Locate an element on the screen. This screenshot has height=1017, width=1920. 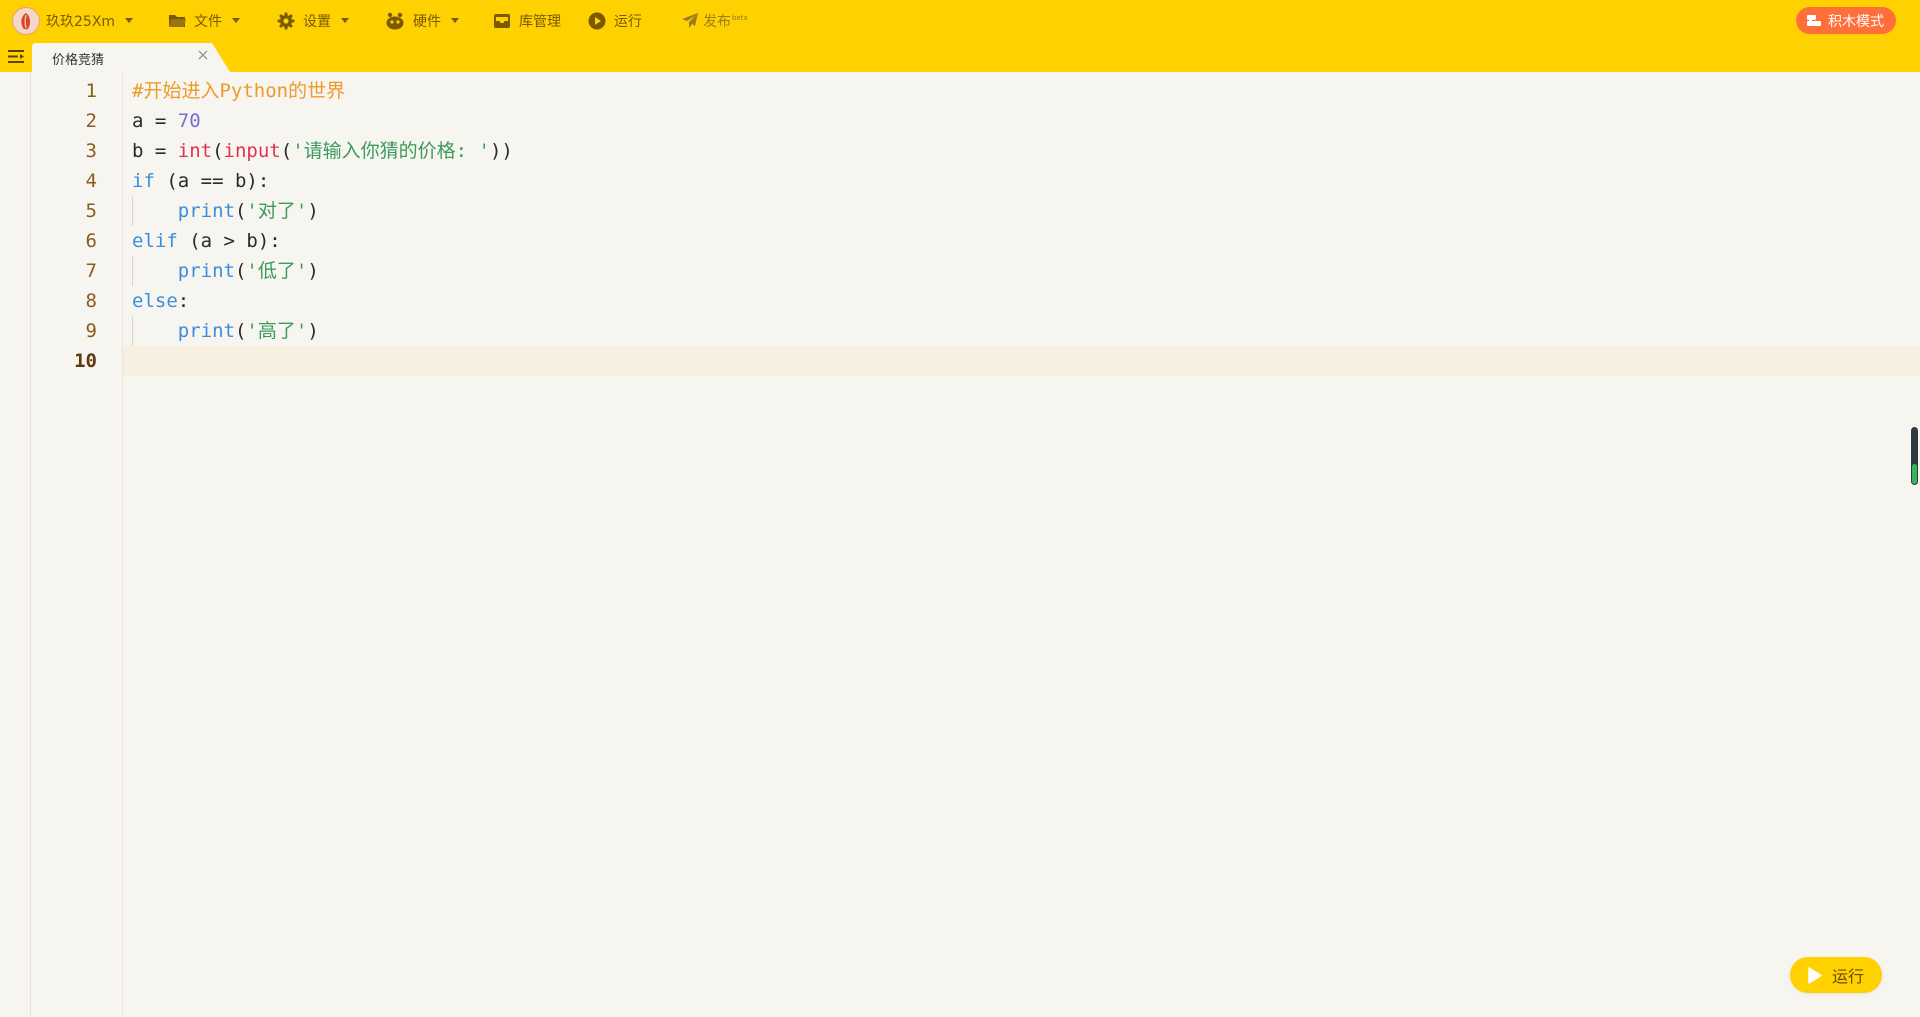
active-line-highlight is located at coordinates (1021, 361).